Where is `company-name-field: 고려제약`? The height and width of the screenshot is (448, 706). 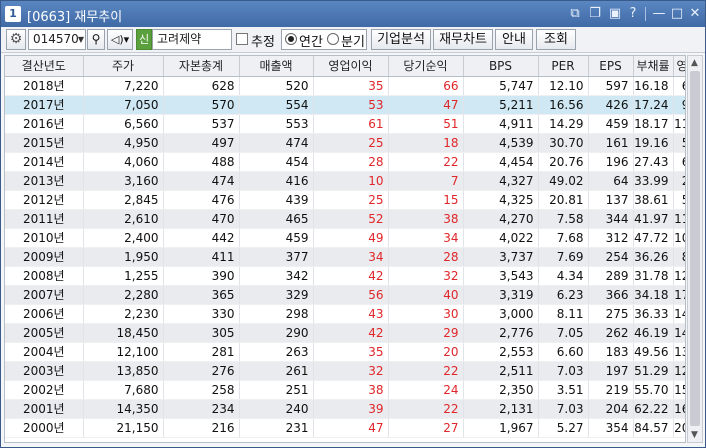 company-name-field: 고려제약 is located at coordinates (192, 39).